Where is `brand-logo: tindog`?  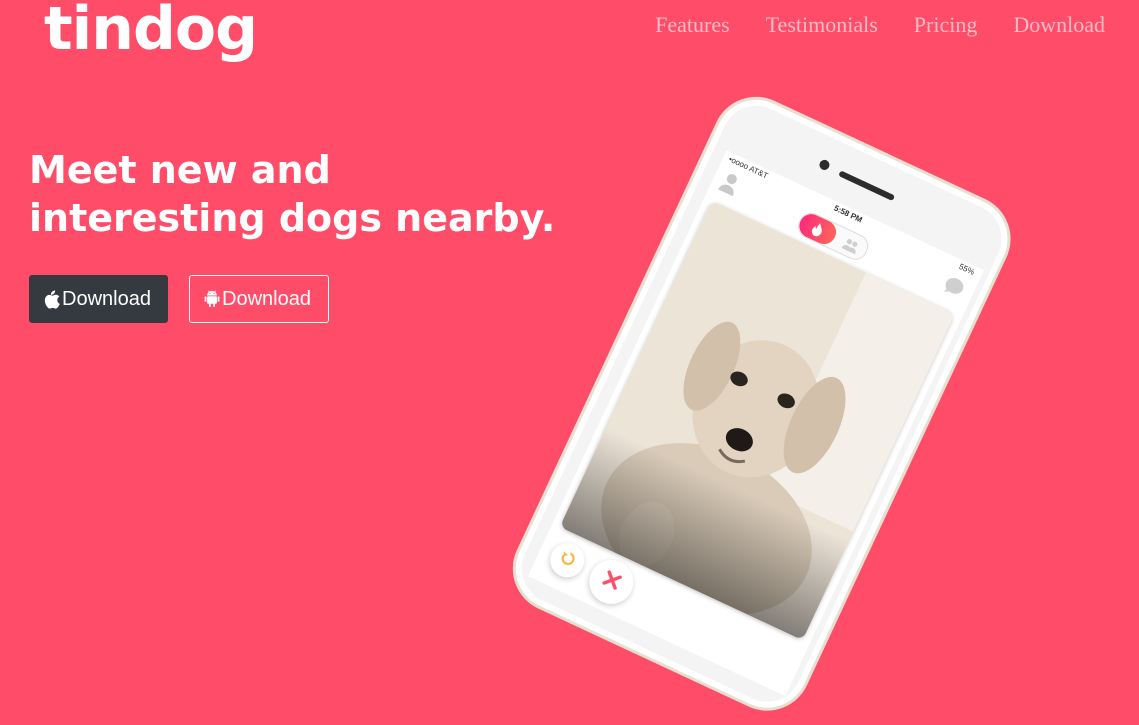 brand-logo: tindog is located at coordinates (151, 32).